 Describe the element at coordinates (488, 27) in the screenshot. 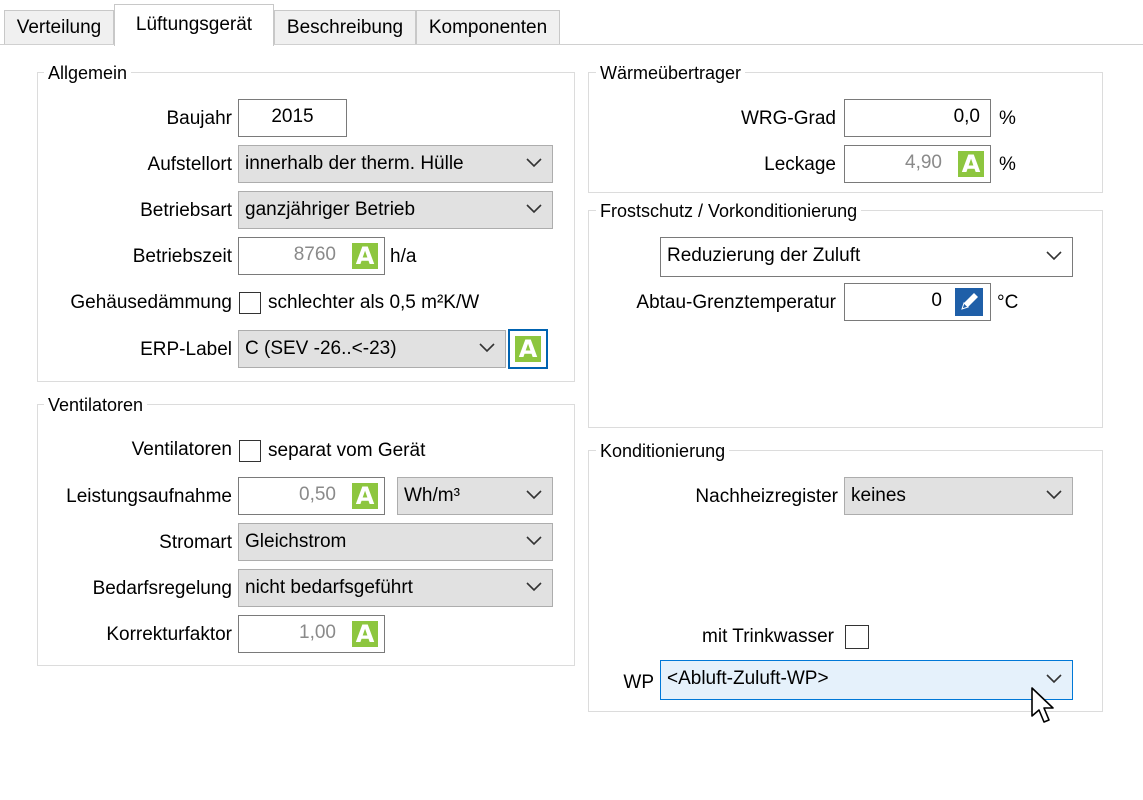

I see `tab-komponenten: Komponenten` at that location.